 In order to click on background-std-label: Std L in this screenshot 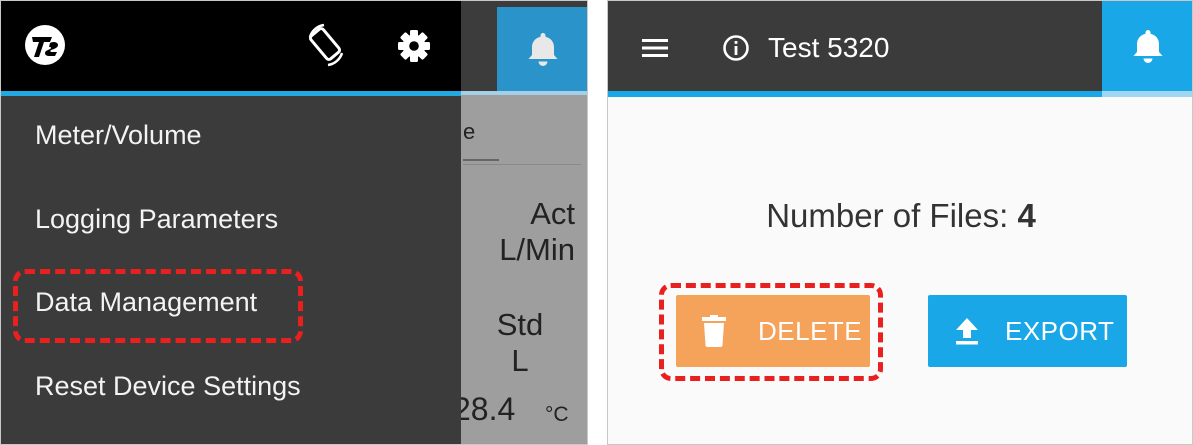, I will do `click(520, 343)`.